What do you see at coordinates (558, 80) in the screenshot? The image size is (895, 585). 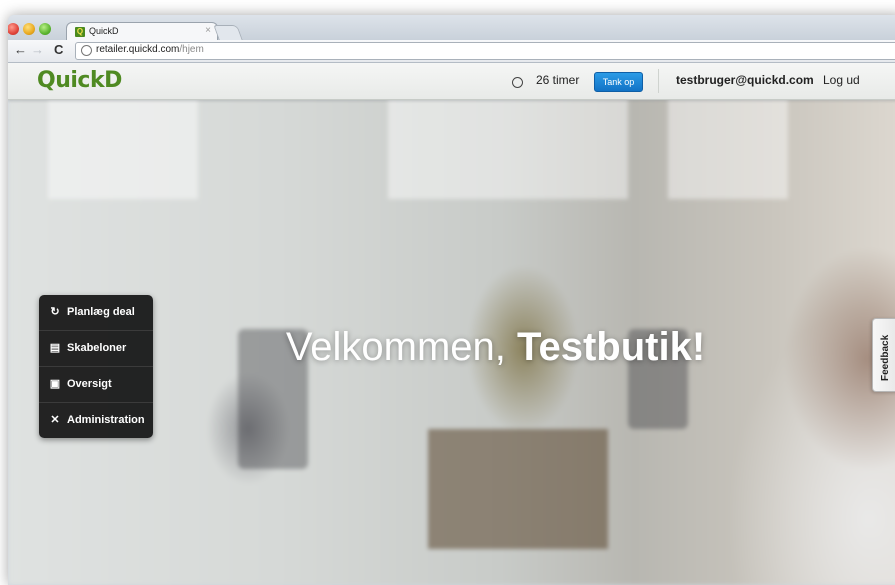 I see `hours-remaining: 26 timer` at bounding box center [558, 80].